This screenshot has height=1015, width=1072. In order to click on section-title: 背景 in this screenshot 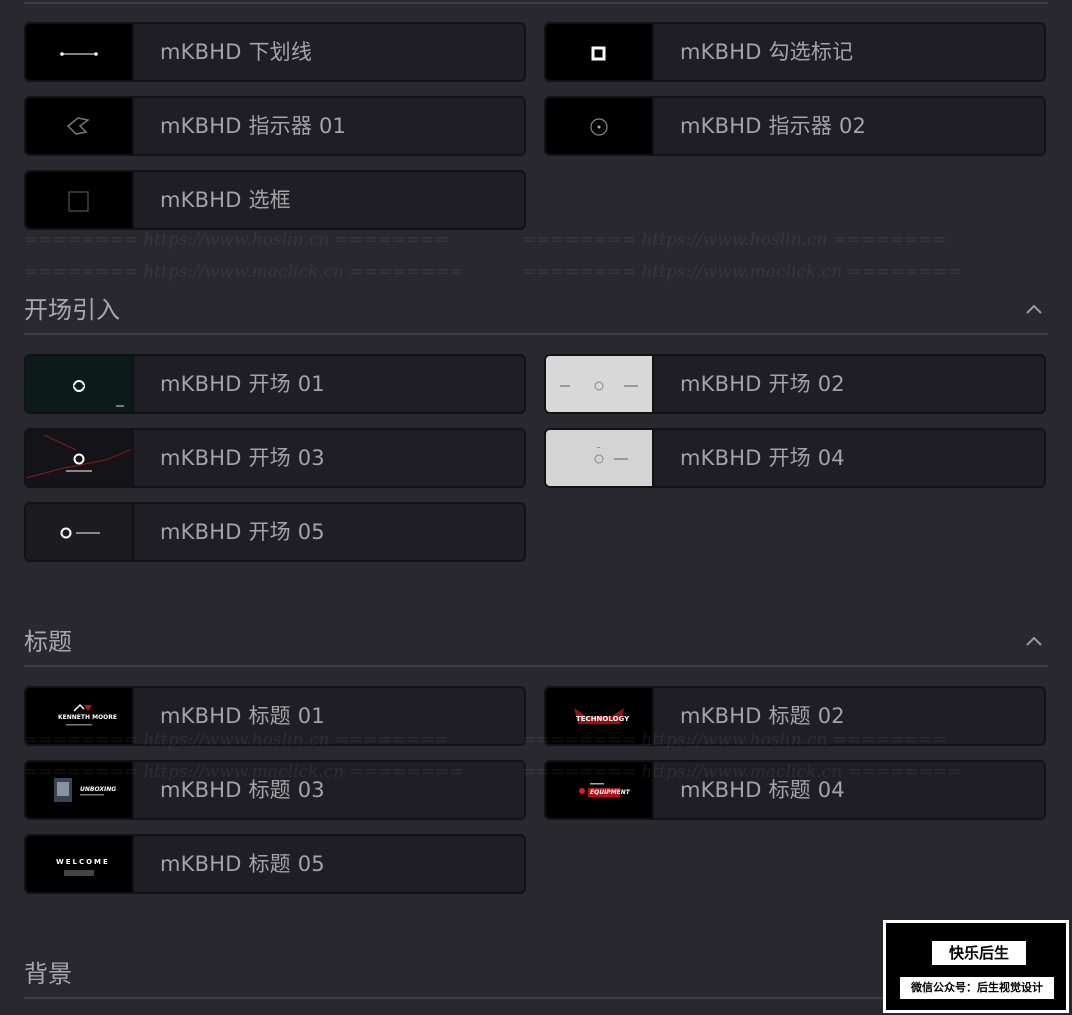, I will do `click(48, 974)`.